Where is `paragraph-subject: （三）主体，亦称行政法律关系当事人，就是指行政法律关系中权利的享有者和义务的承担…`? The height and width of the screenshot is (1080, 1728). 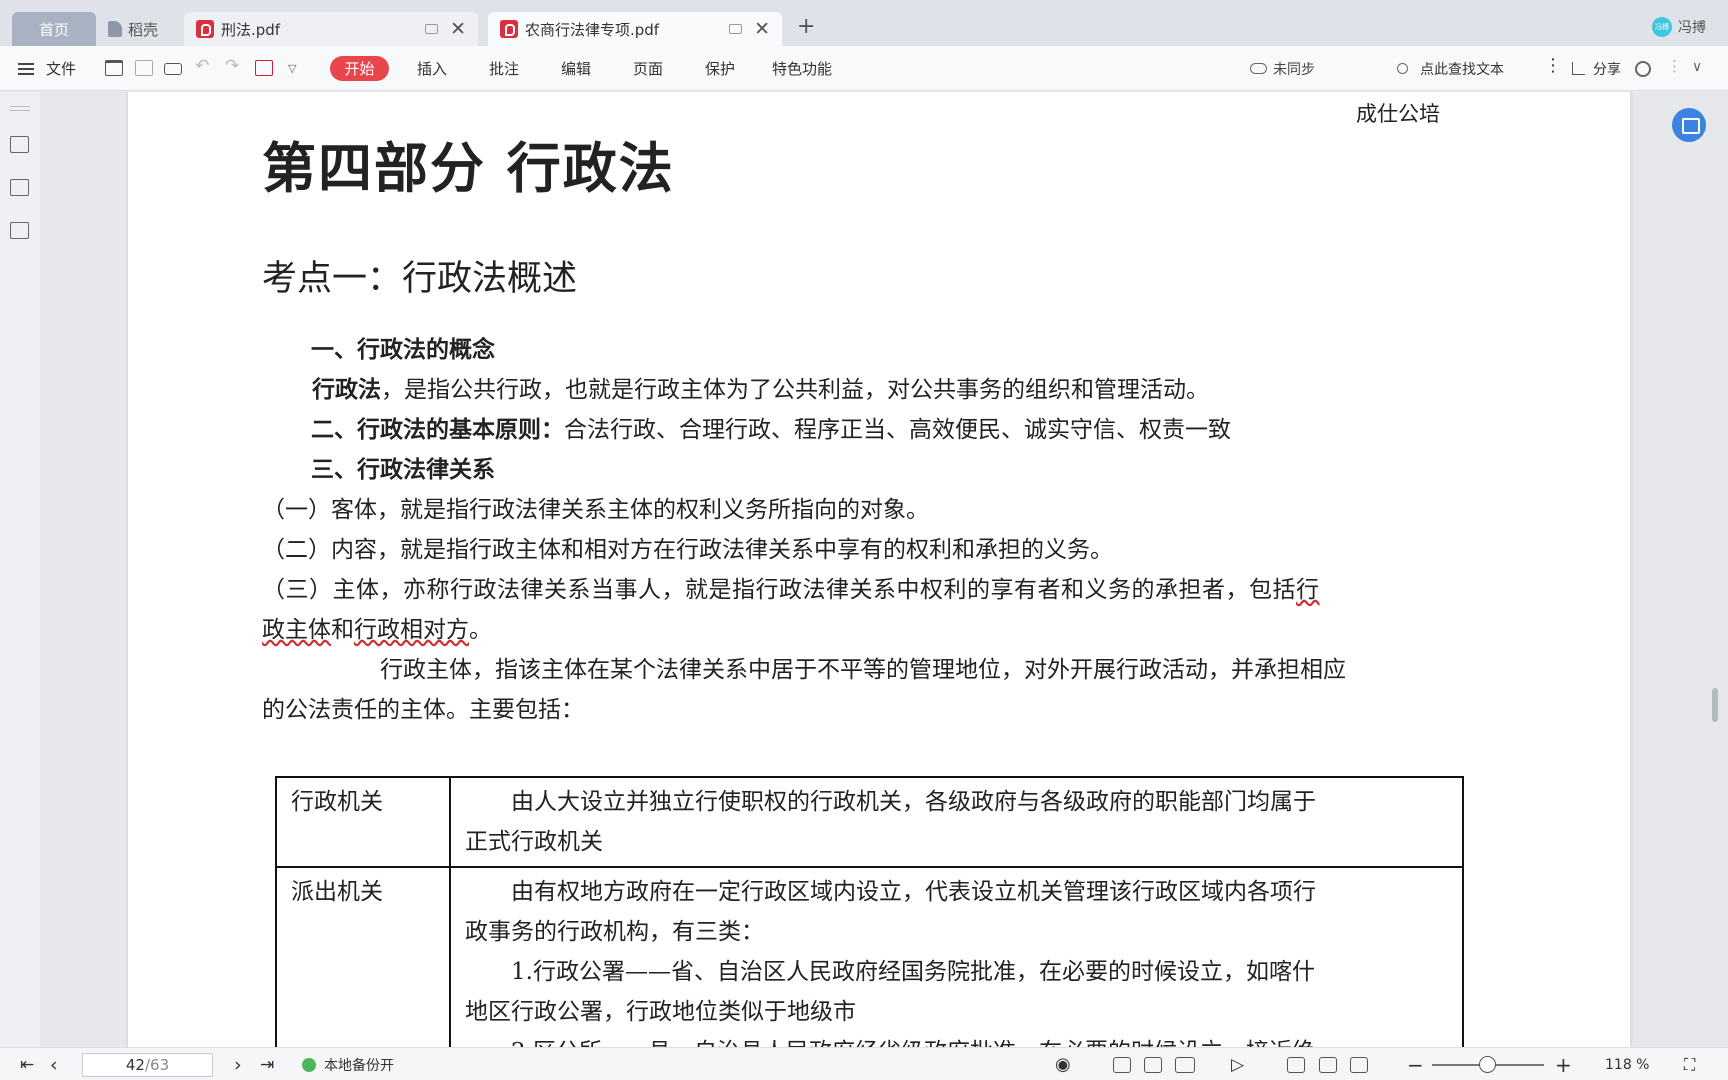 paragraph-subject: （三）主体，亦称行政法律关系当事人，就是指行政法律关系中权利的享有者和义务的承担… is located at coordinates (791, 590).